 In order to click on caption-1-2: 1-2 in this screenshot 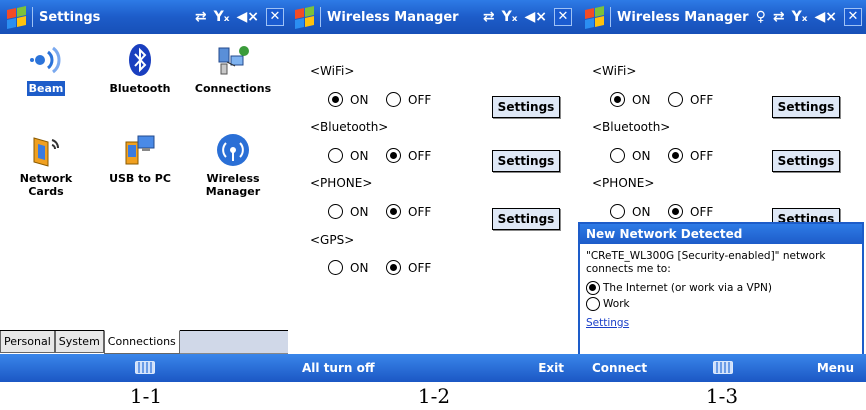, I will do `click(434, 396)`.